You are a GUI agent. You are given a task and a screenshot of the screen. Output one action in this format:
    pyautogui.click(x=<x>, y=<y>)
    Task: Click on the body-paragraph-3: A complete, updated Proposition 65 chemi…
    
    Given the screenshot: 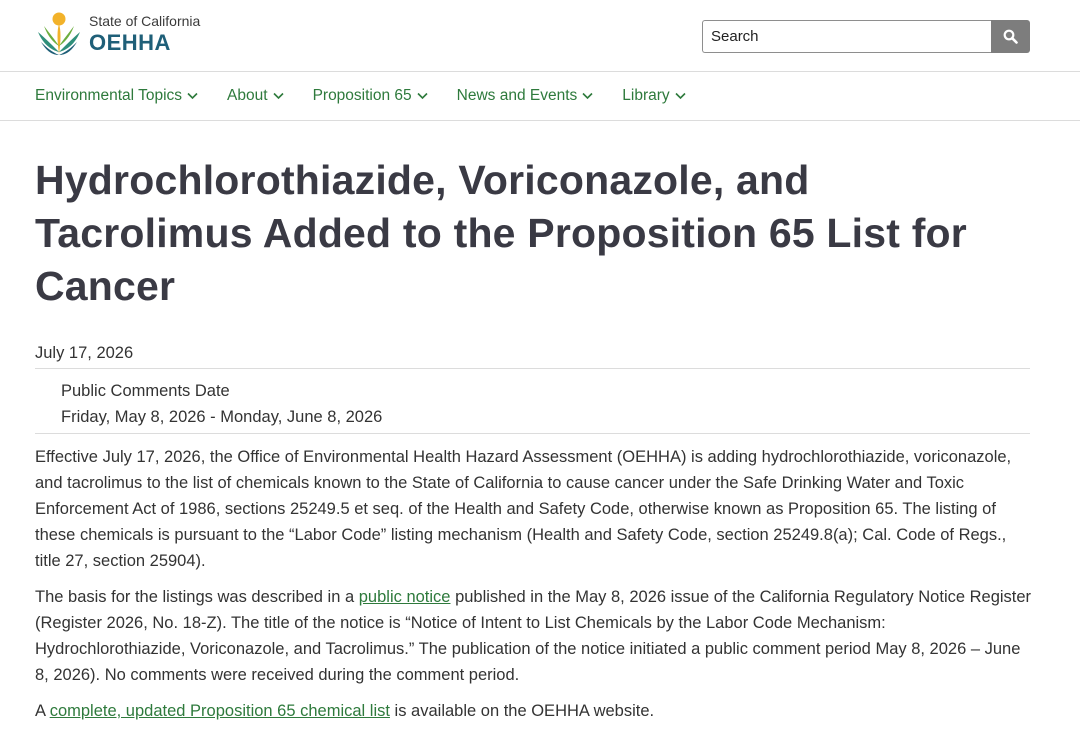 What is the action you would take?
    pyautogui.click(x=535, y=711)
    